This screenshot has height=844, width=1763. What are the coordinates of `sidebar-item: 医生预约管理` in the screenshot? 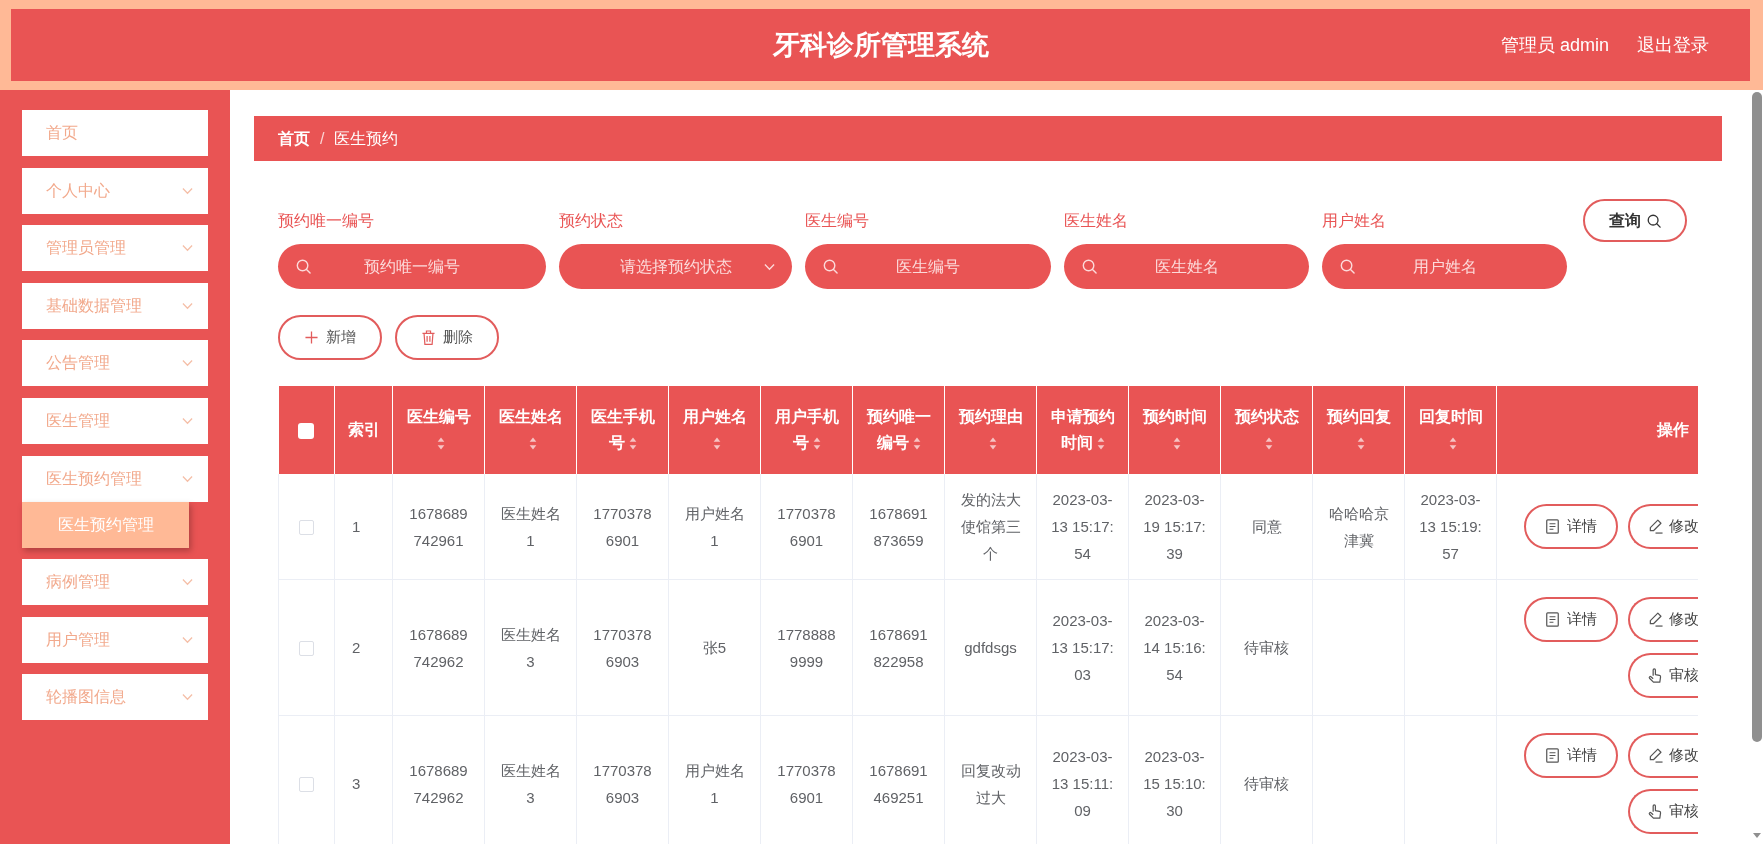 It's located at (115, 478).